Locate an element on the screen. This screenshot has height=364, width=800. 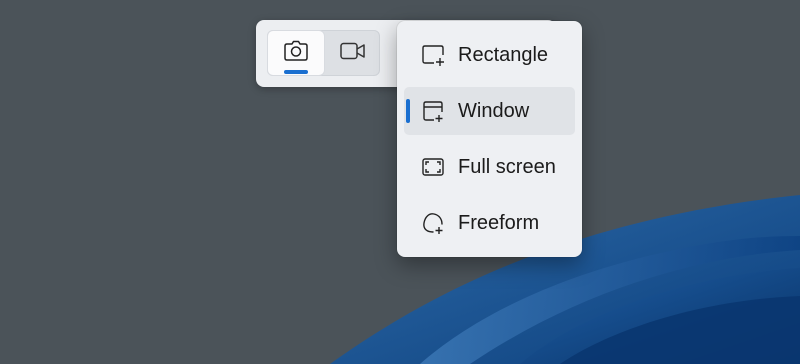
menu-item-freeform: Freeform is located at coordinates (489, 223).